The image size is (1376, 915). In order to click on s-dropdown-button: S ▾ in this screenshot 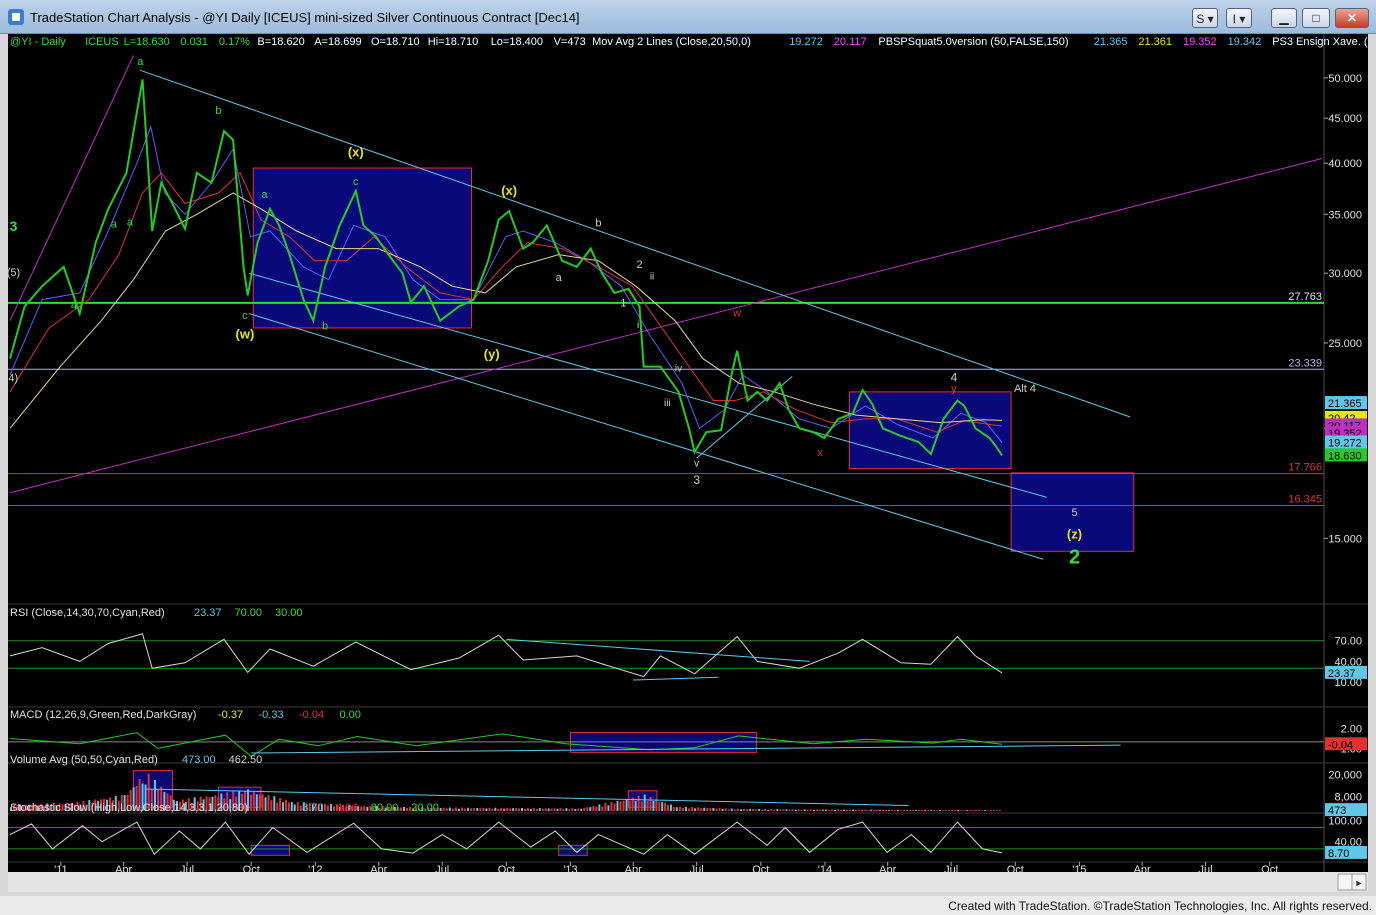, I will do `click(1205, 18)`.